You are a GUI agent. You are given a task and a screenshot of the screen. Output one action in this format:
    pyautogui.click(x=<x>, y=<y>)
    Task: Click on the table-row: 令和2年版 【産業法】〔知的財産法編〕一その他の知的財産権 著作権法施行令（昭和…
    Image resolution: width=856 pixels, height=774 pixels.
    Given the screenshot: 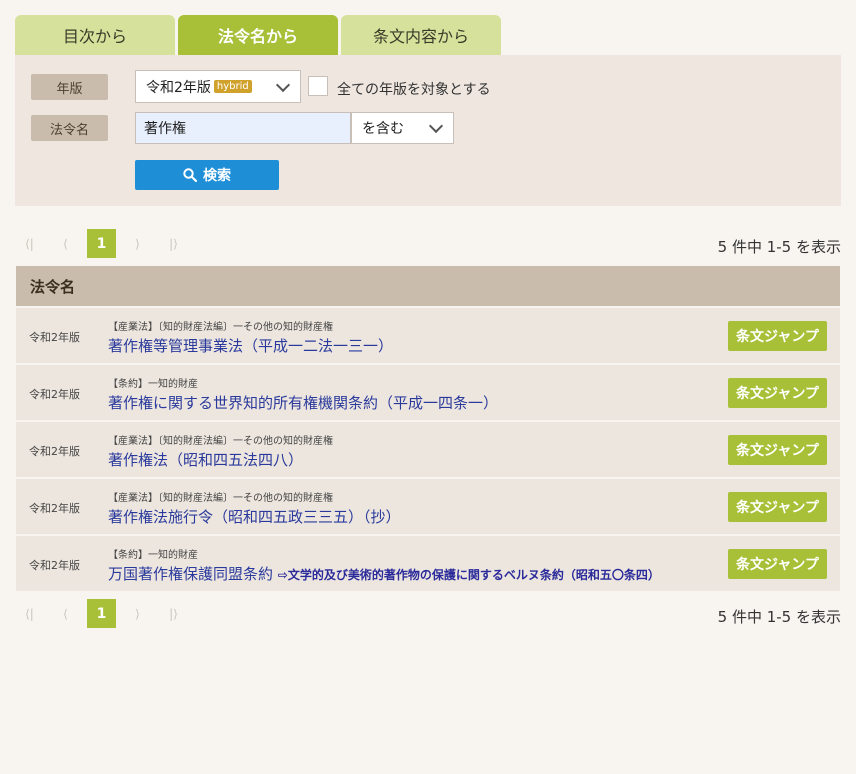 What is the action you would take?
    pyautogui.click(x=428, y=506)
    